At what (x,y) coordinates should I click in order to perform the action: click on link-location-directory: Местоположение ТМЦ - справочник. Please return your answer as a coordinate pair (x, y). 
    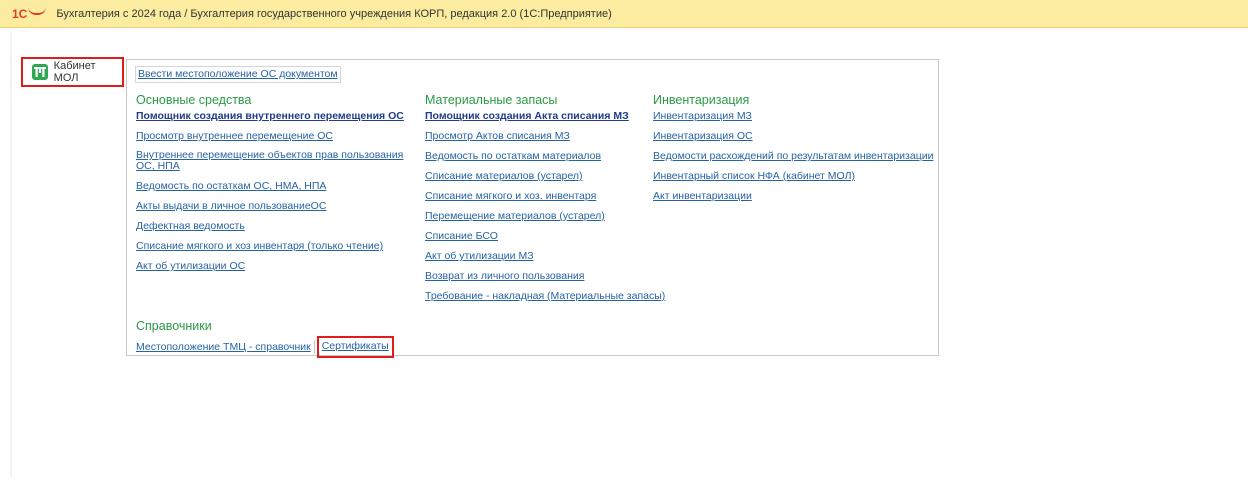
    Looking at the image, I should click on (223, 347).